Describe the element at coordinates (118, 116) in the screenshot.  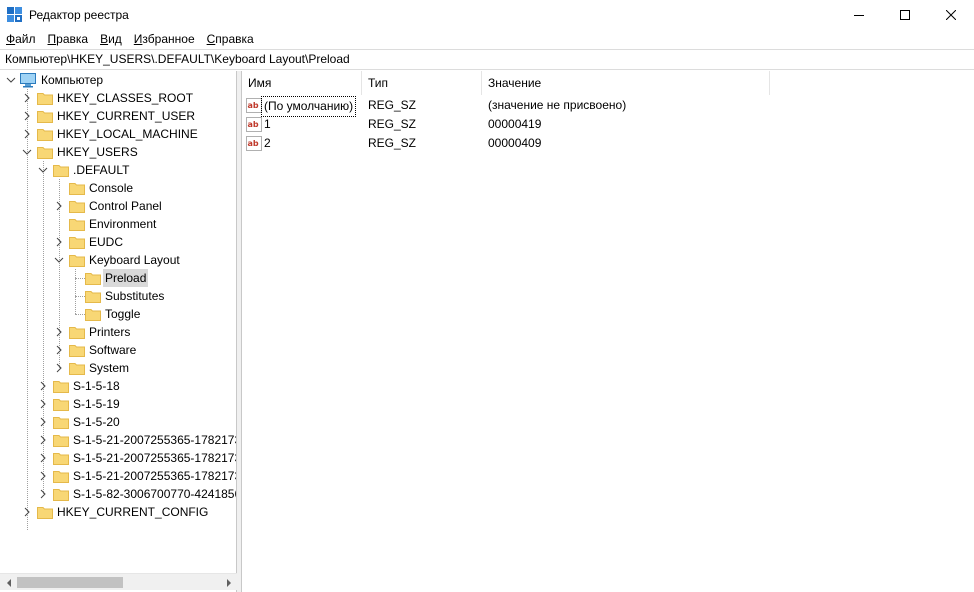
I see `tree-item-hkcu: HKEY_CURRENT_USER` at that location.